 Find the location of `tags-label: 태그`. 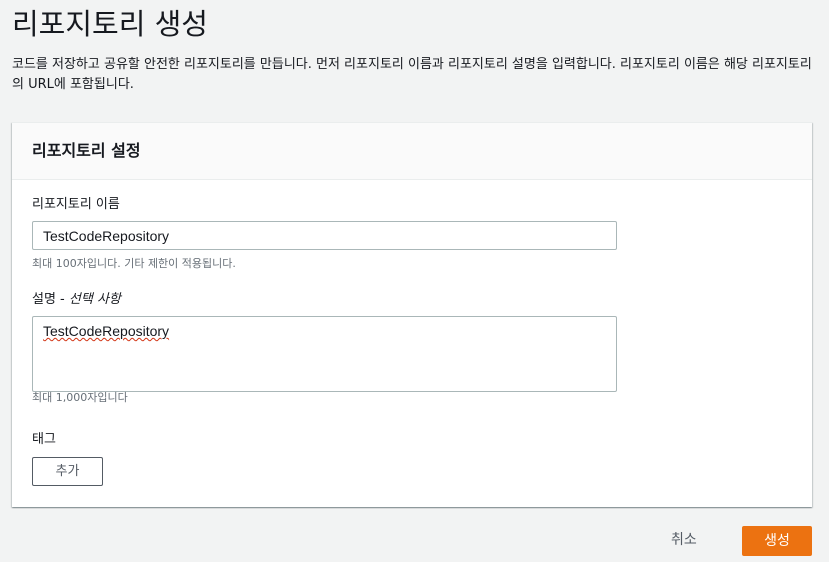

tags-label: 태그 is located at coordinates (44, 439).